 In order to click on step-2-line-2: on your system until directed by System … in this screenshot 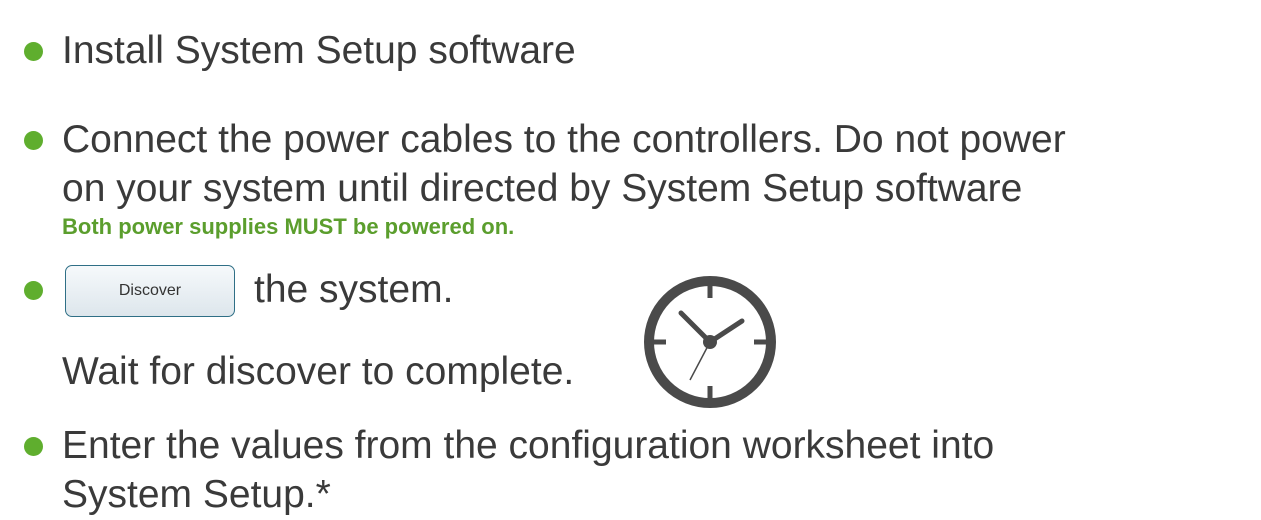, I will do `click(542, 188)`.